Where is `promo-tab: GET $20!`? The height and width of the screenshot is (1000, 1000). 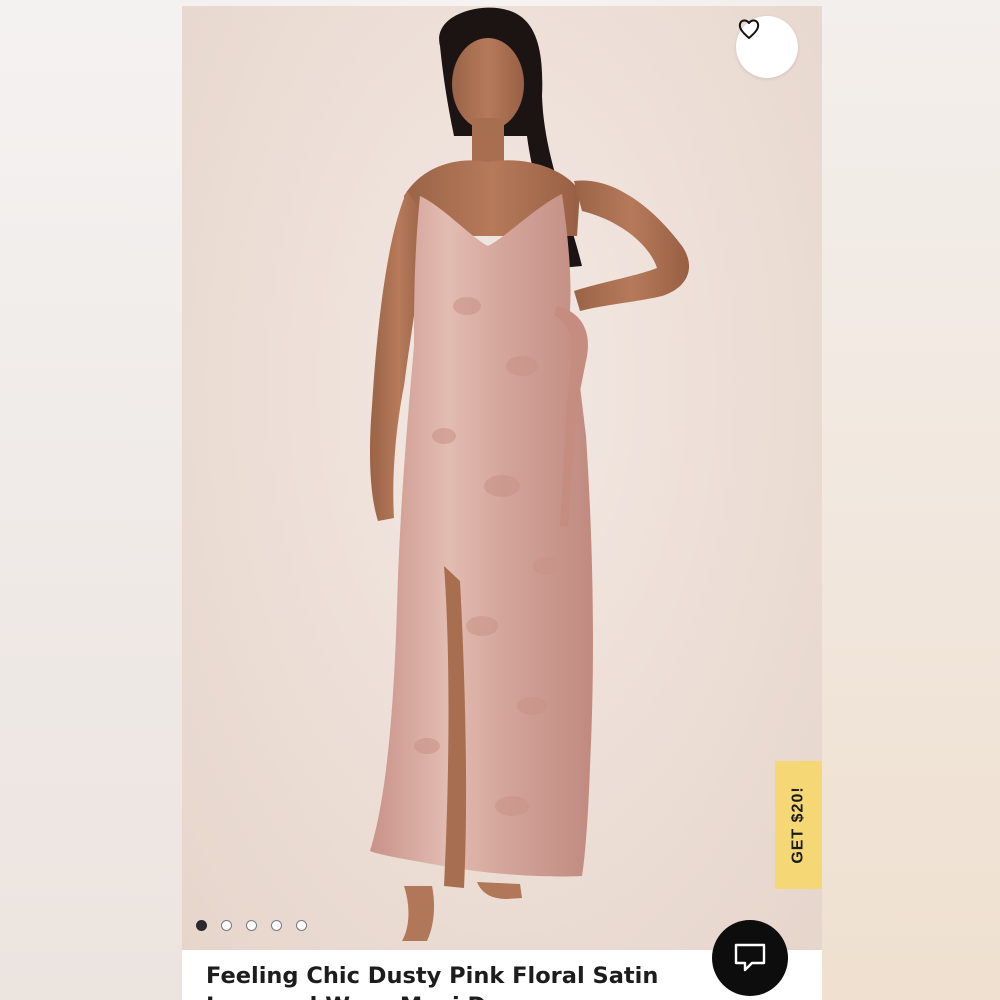
promo-tab: GET $20! is located at coordinates (798, 825).